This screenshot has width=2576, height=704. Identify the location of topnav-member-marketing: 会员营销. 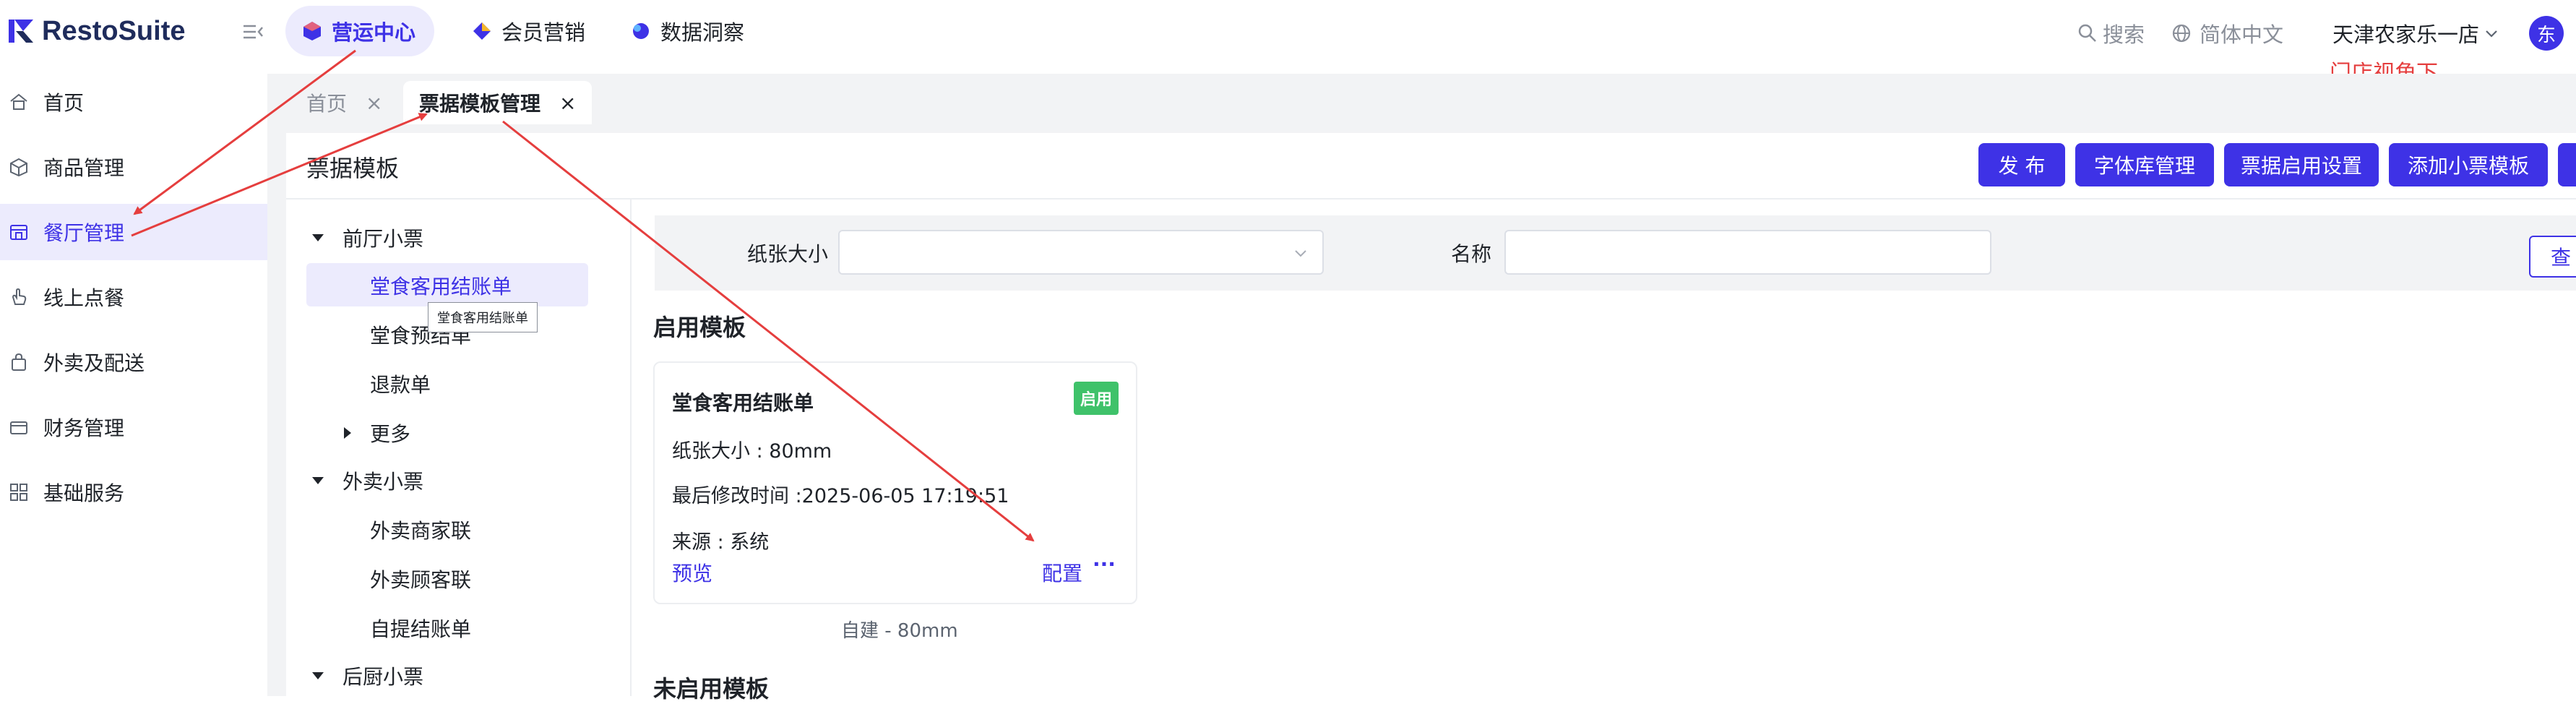
(529, 31).